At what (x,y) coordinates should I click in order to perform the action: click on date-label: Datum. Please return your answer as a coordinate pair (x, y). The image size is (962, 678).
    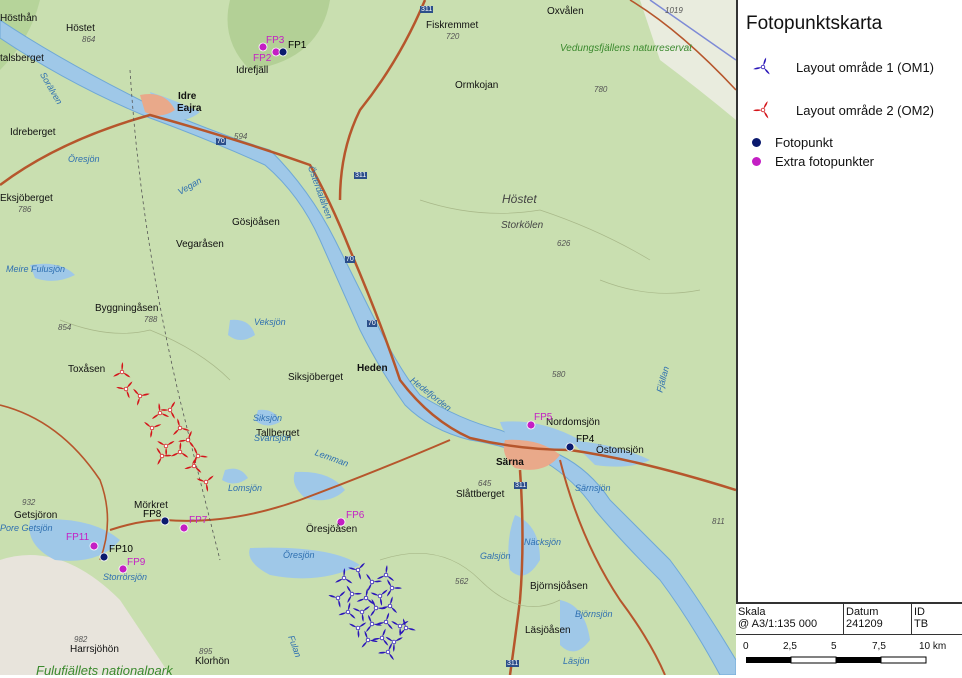
    Looking at the image, I should click on (862, 612).